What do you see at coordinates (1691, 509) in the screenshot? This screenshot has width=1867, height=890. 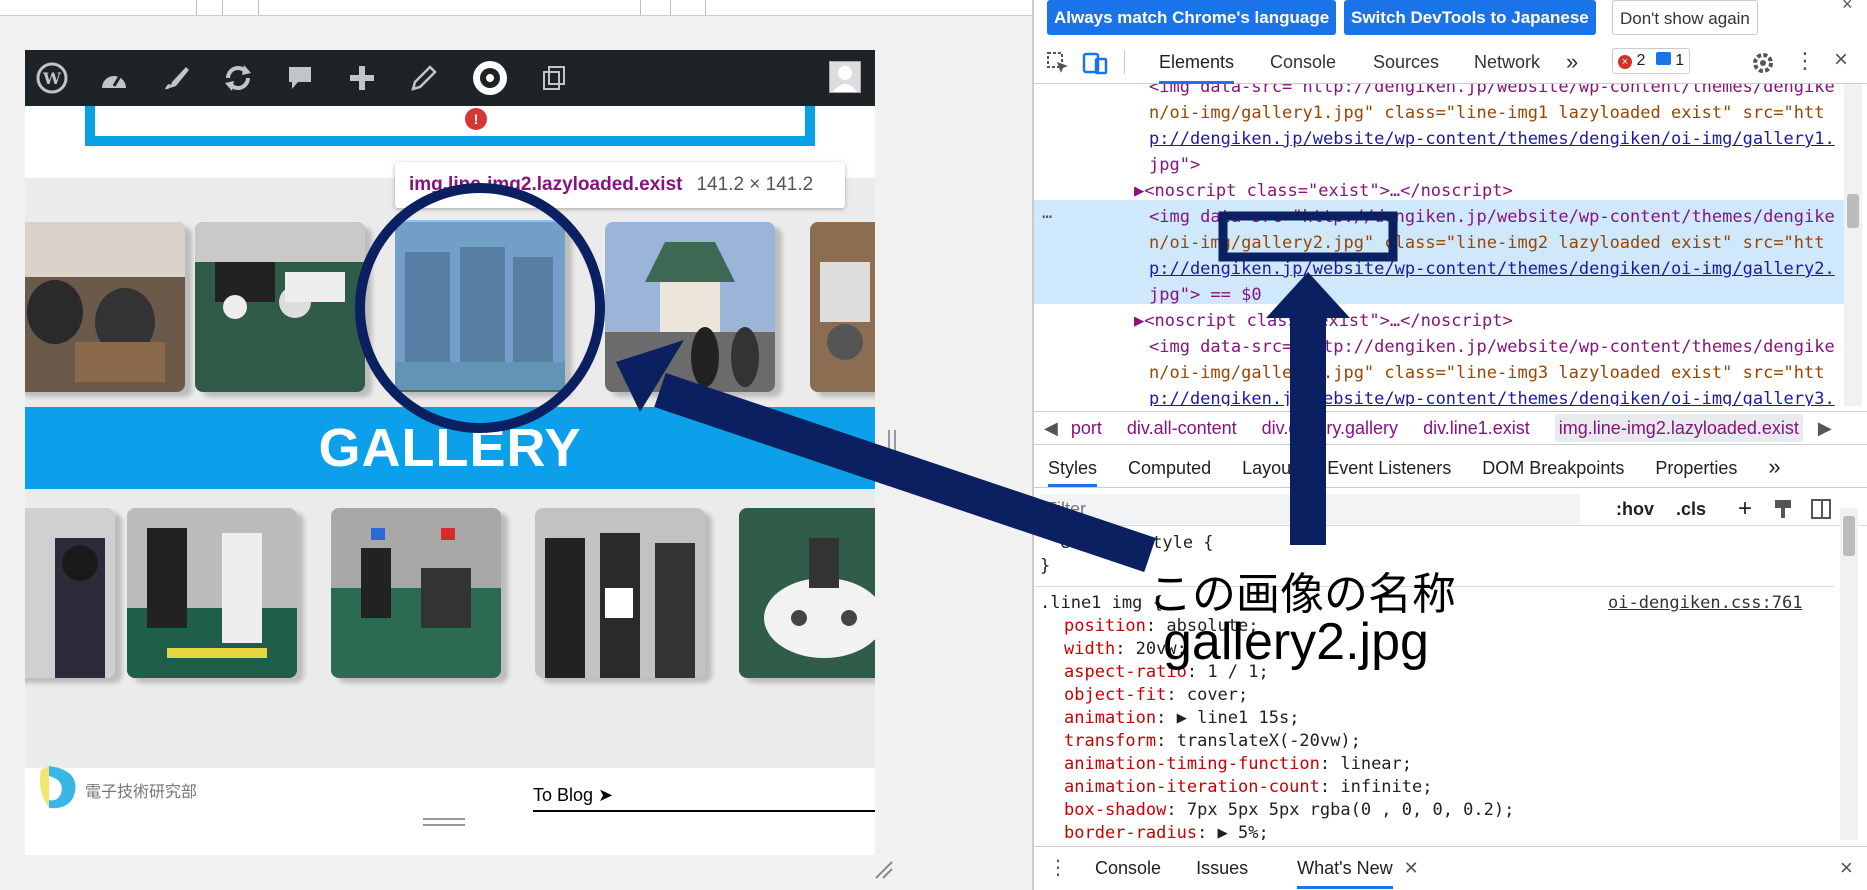 I see `cls-toggle: .cls` at bounding box center [1691, 509].